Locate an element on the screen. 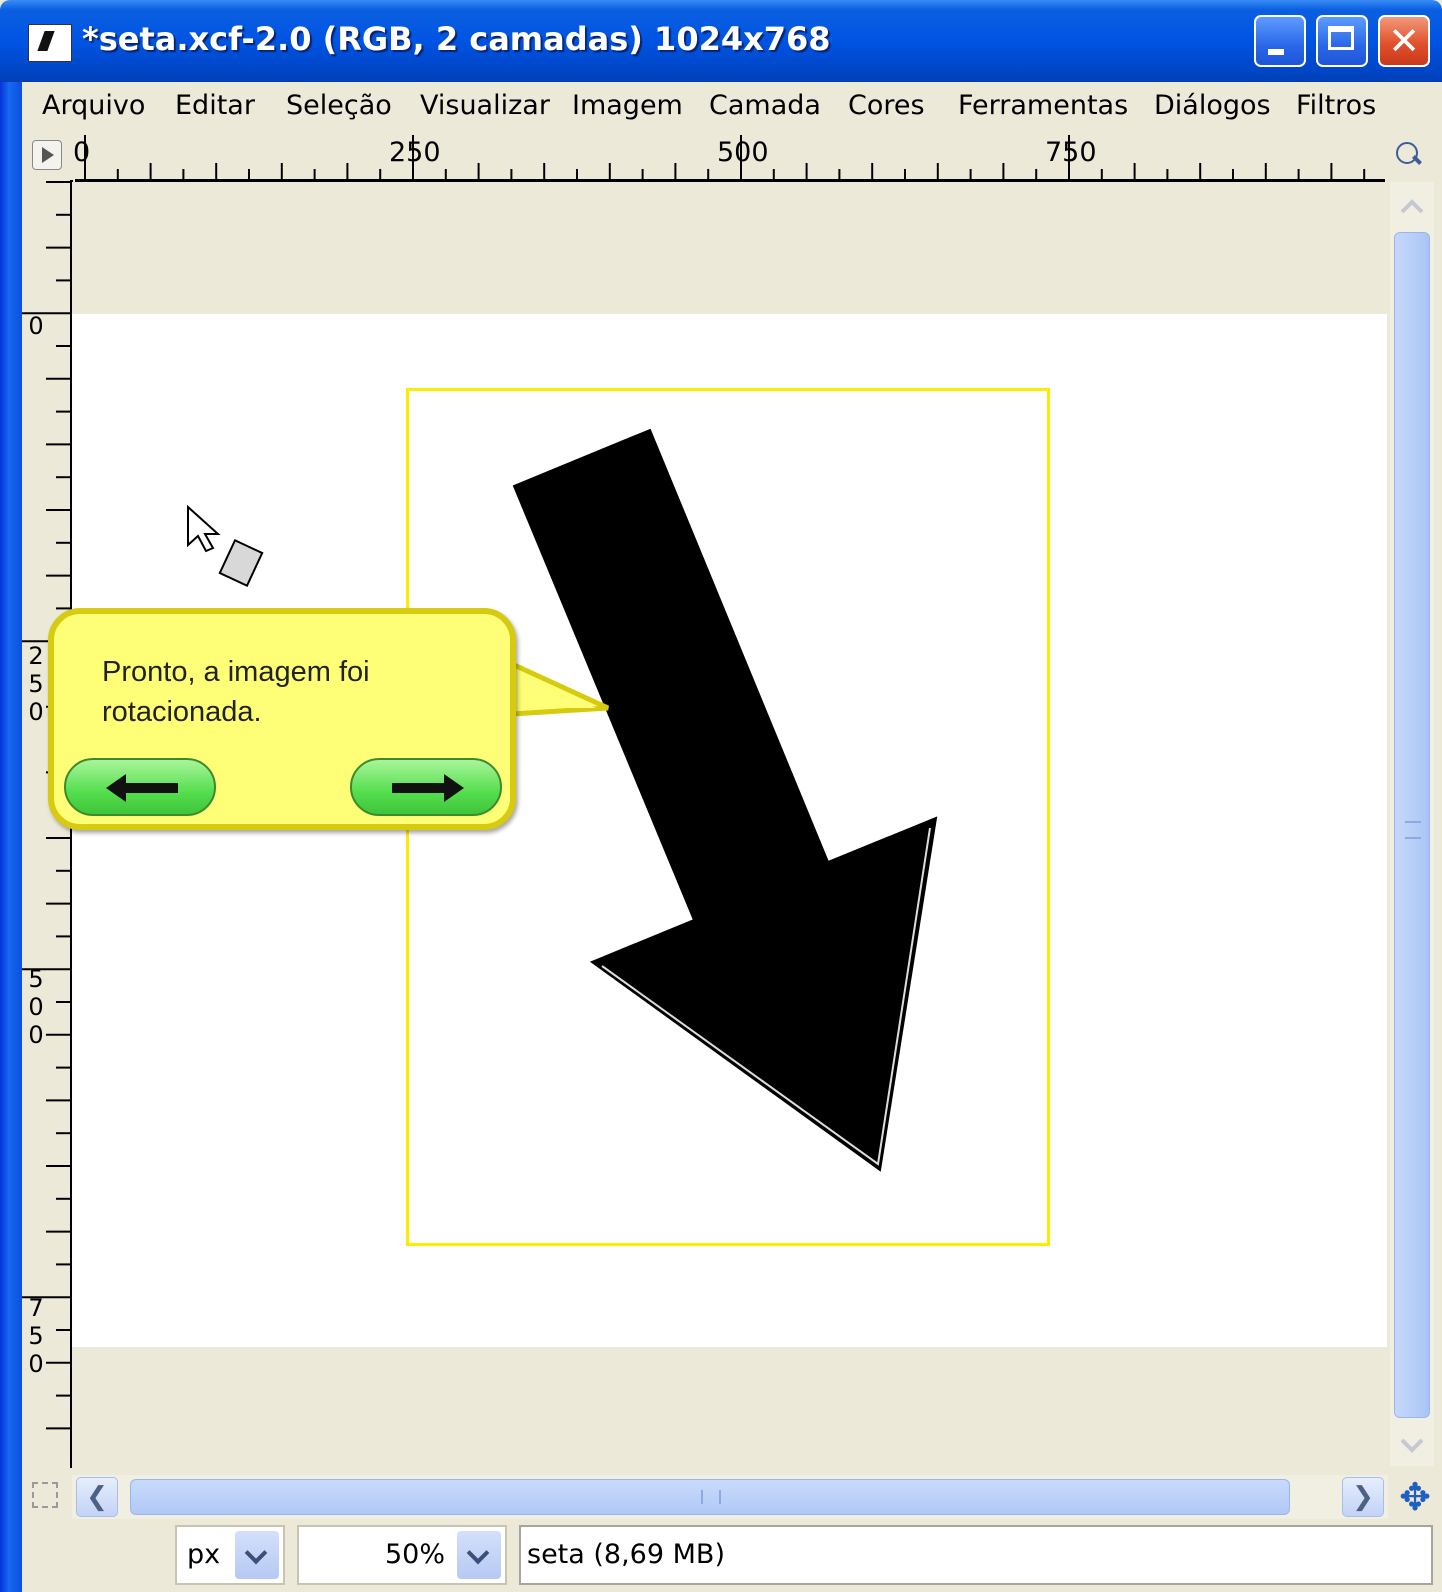  unit-dropdown-button is located at coordinates (257, 1555).